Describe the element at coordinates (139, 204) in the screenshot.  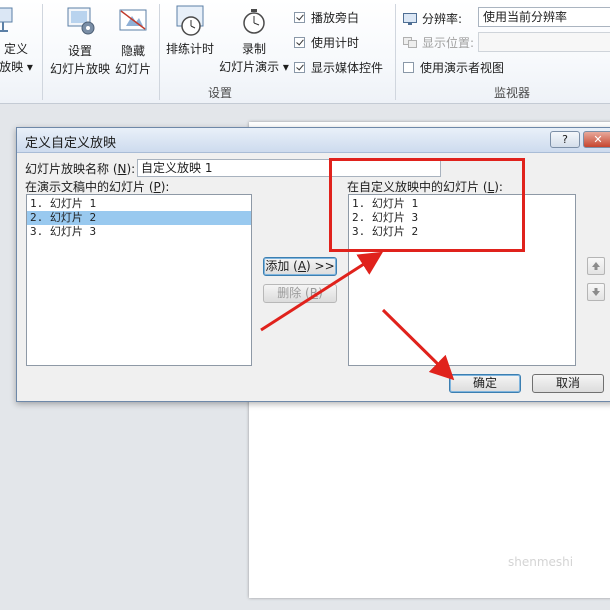
I see `list-item: 1. 幻灯片 1` at that location.